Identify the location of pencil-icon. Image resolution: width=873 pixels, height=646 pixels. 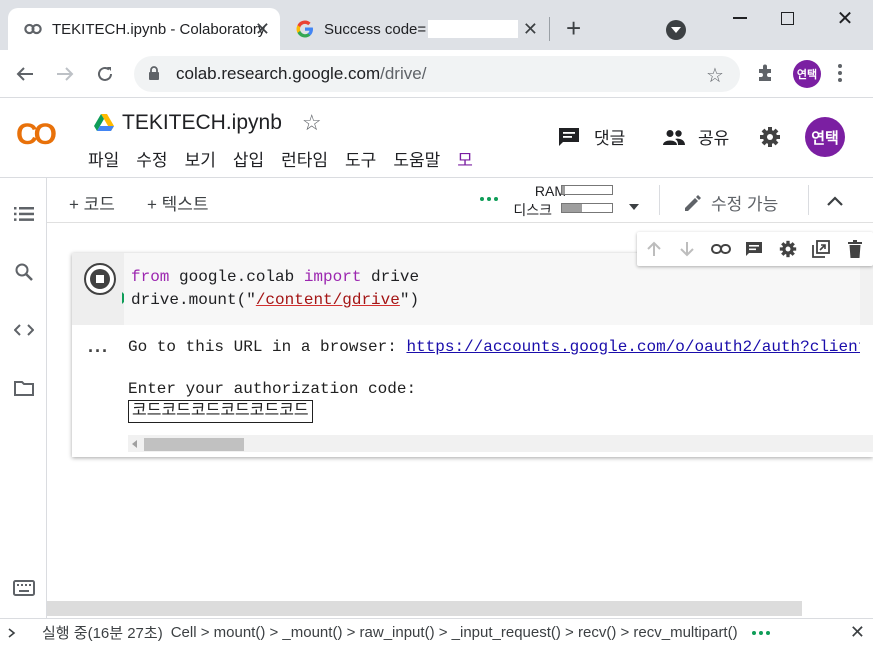
(693, 203).